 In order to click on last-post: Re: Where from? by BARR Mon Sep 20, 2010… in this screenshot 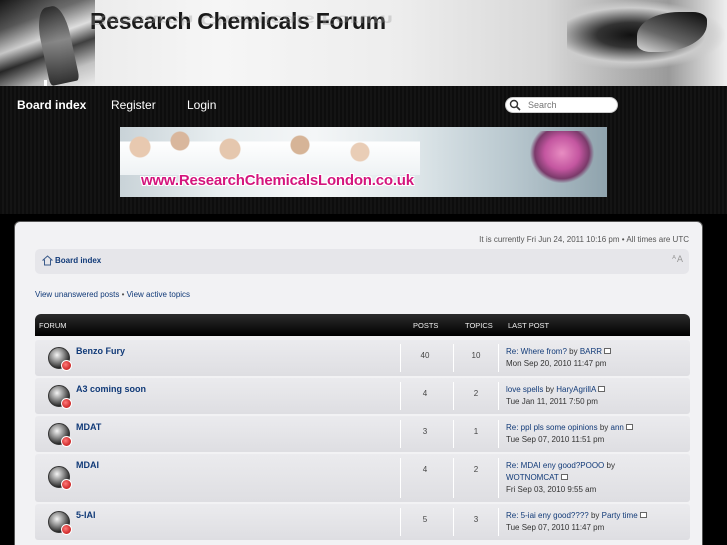, I will do `click(576, 358)`.